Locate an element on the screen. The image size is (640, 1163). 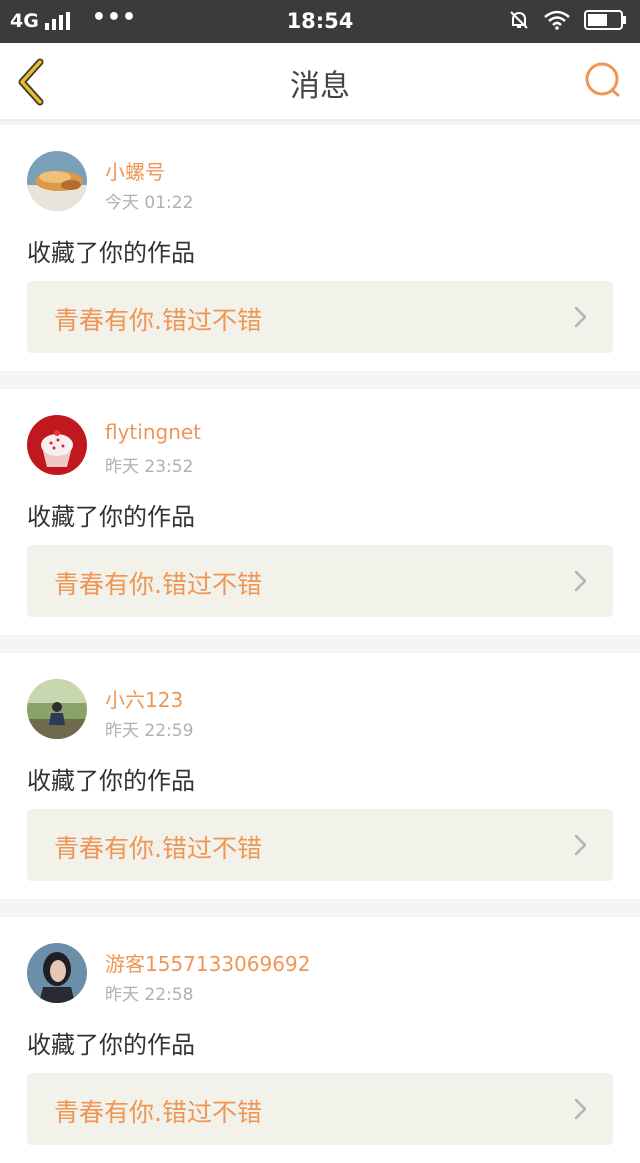
app-header: 消息 is located at coordinates (320, 82).